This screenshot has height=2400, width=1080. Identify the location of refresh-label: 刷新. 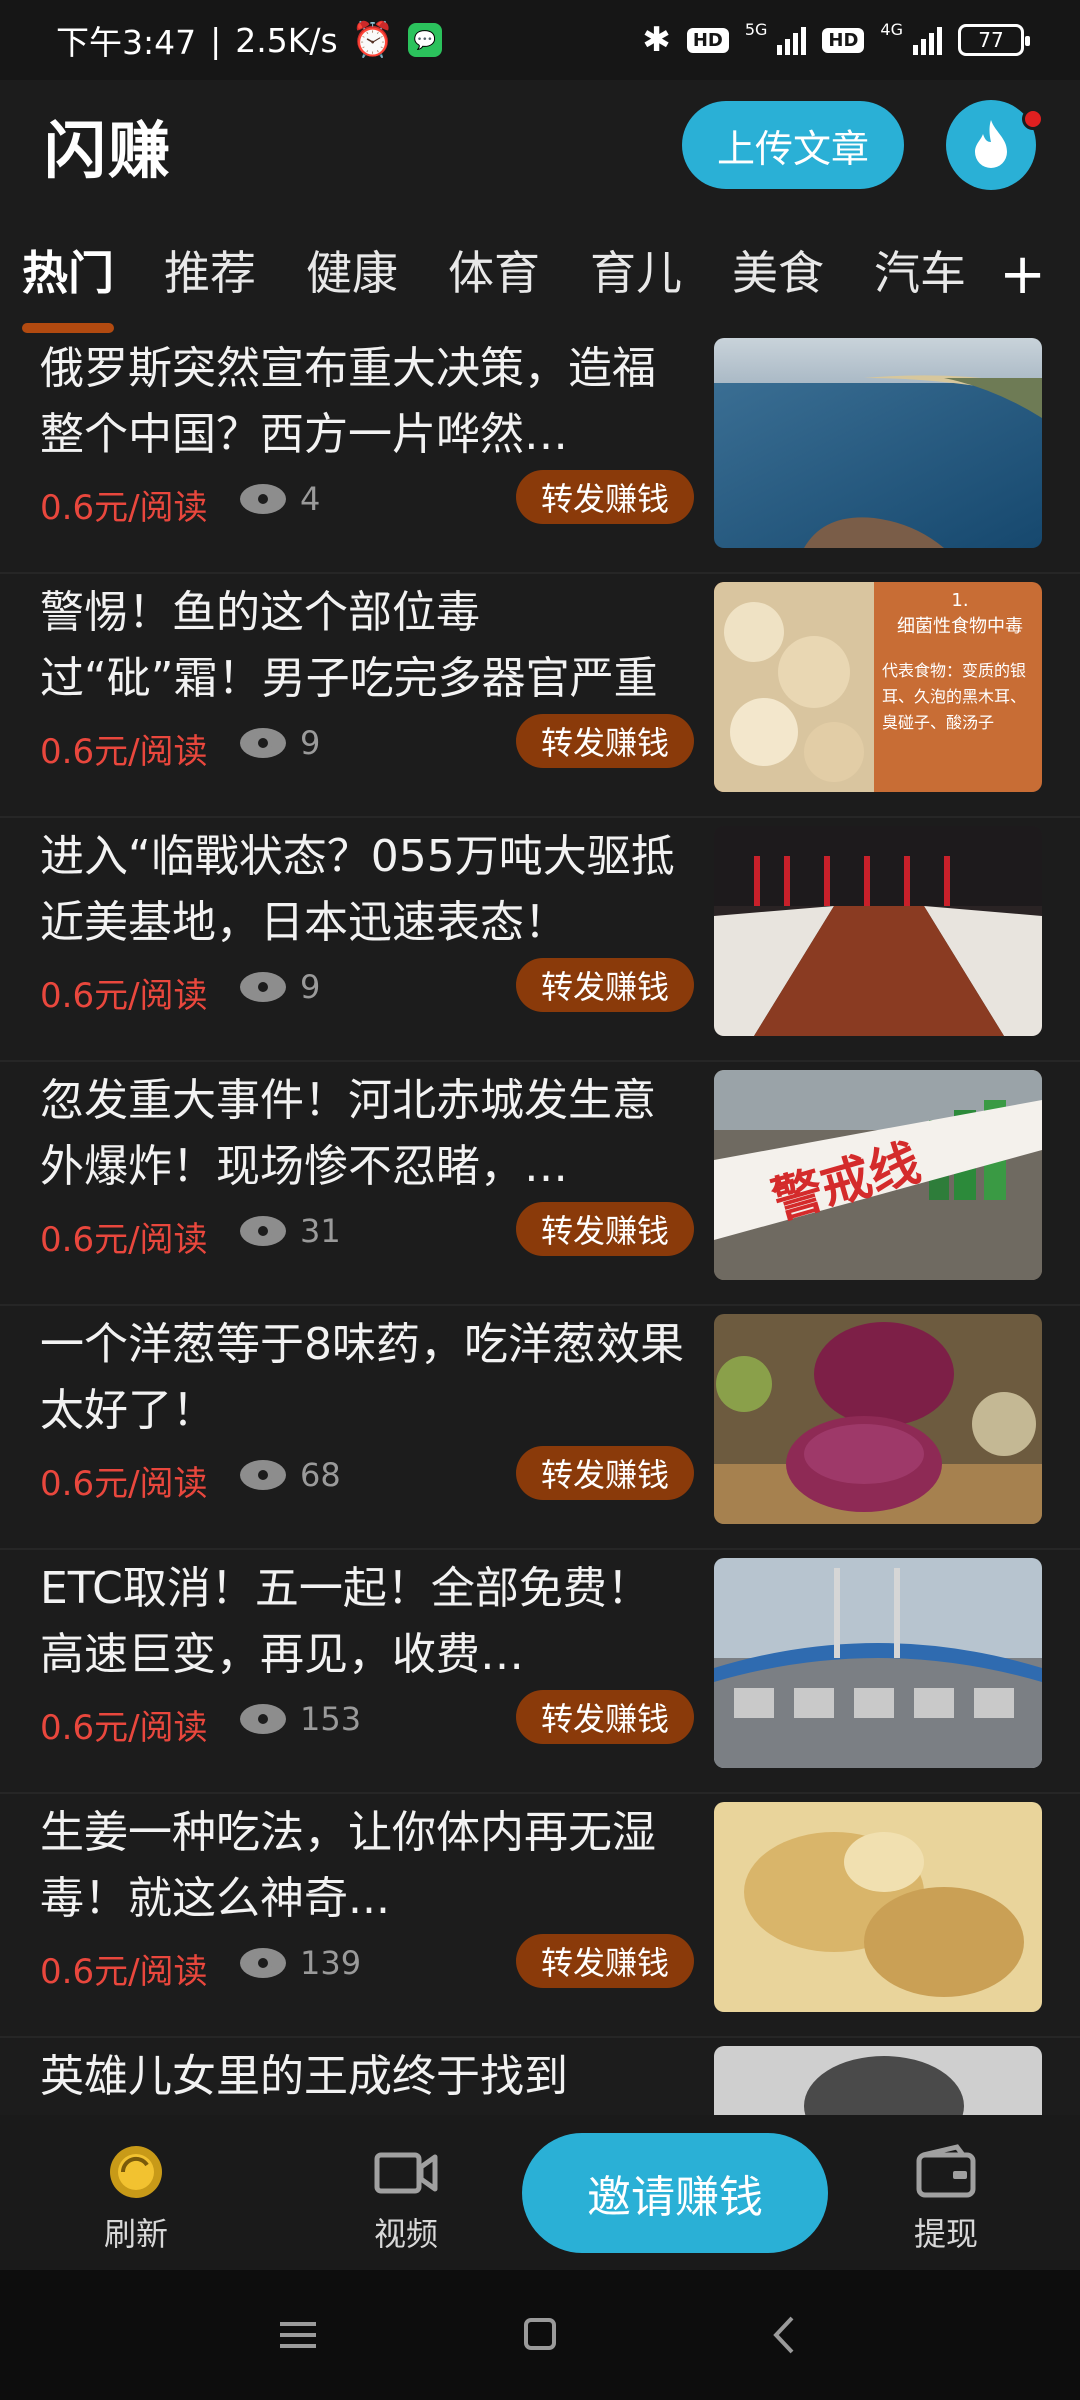
(135, 2234).